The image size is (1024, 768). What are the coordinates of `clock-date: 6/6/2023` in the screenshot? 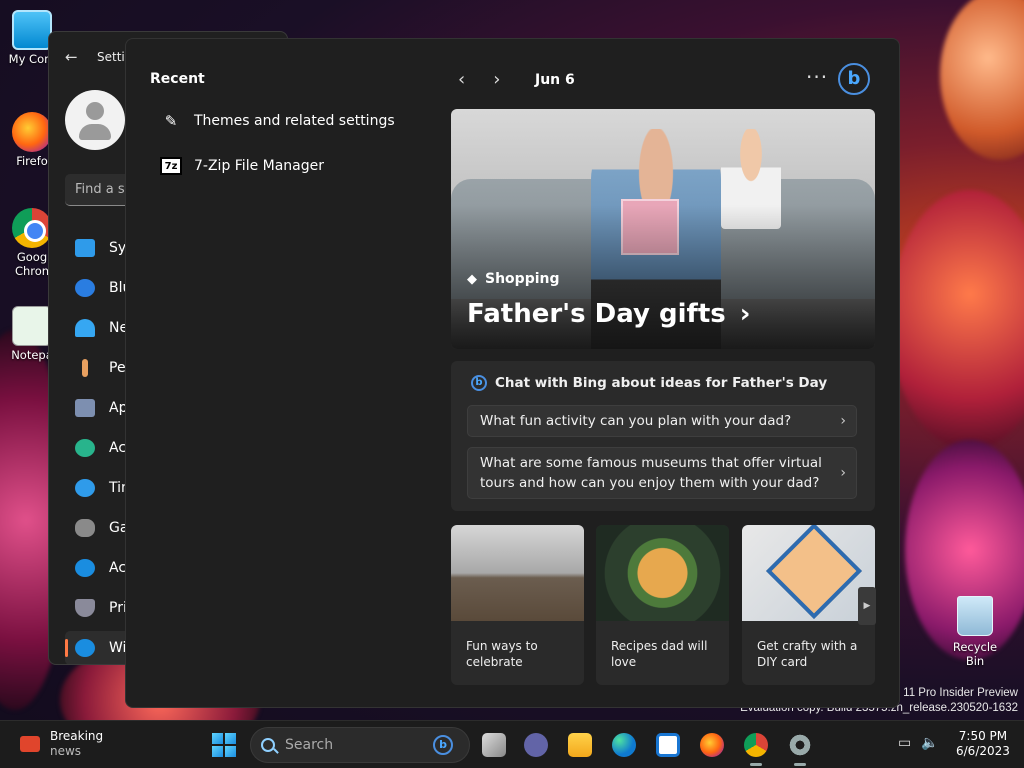 It's located at (983, 751).